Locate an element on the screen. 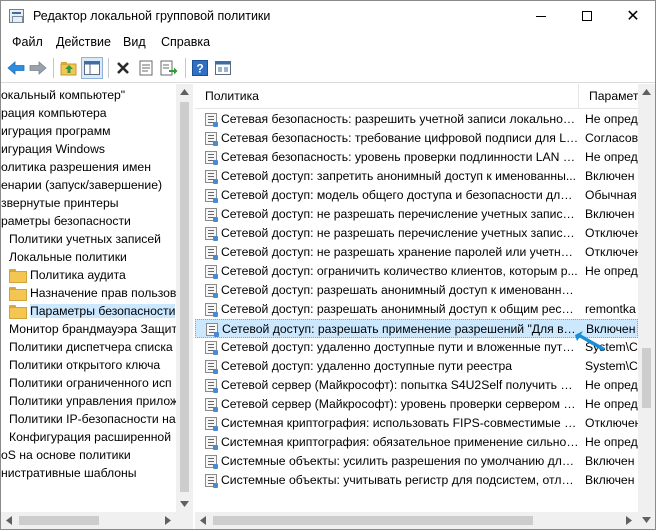  maximize-button is located at coordinates (587, 16).